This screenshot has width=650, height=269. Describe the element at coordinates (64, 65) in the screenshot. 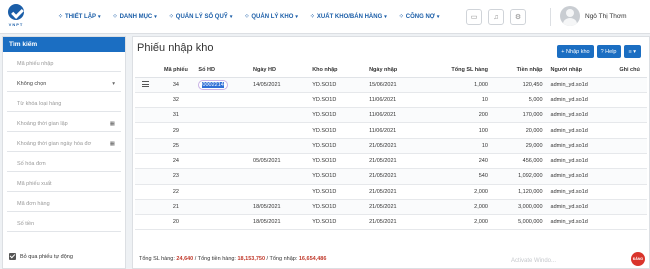

I see `filter-input: Mã phiếu nhập` at that location.